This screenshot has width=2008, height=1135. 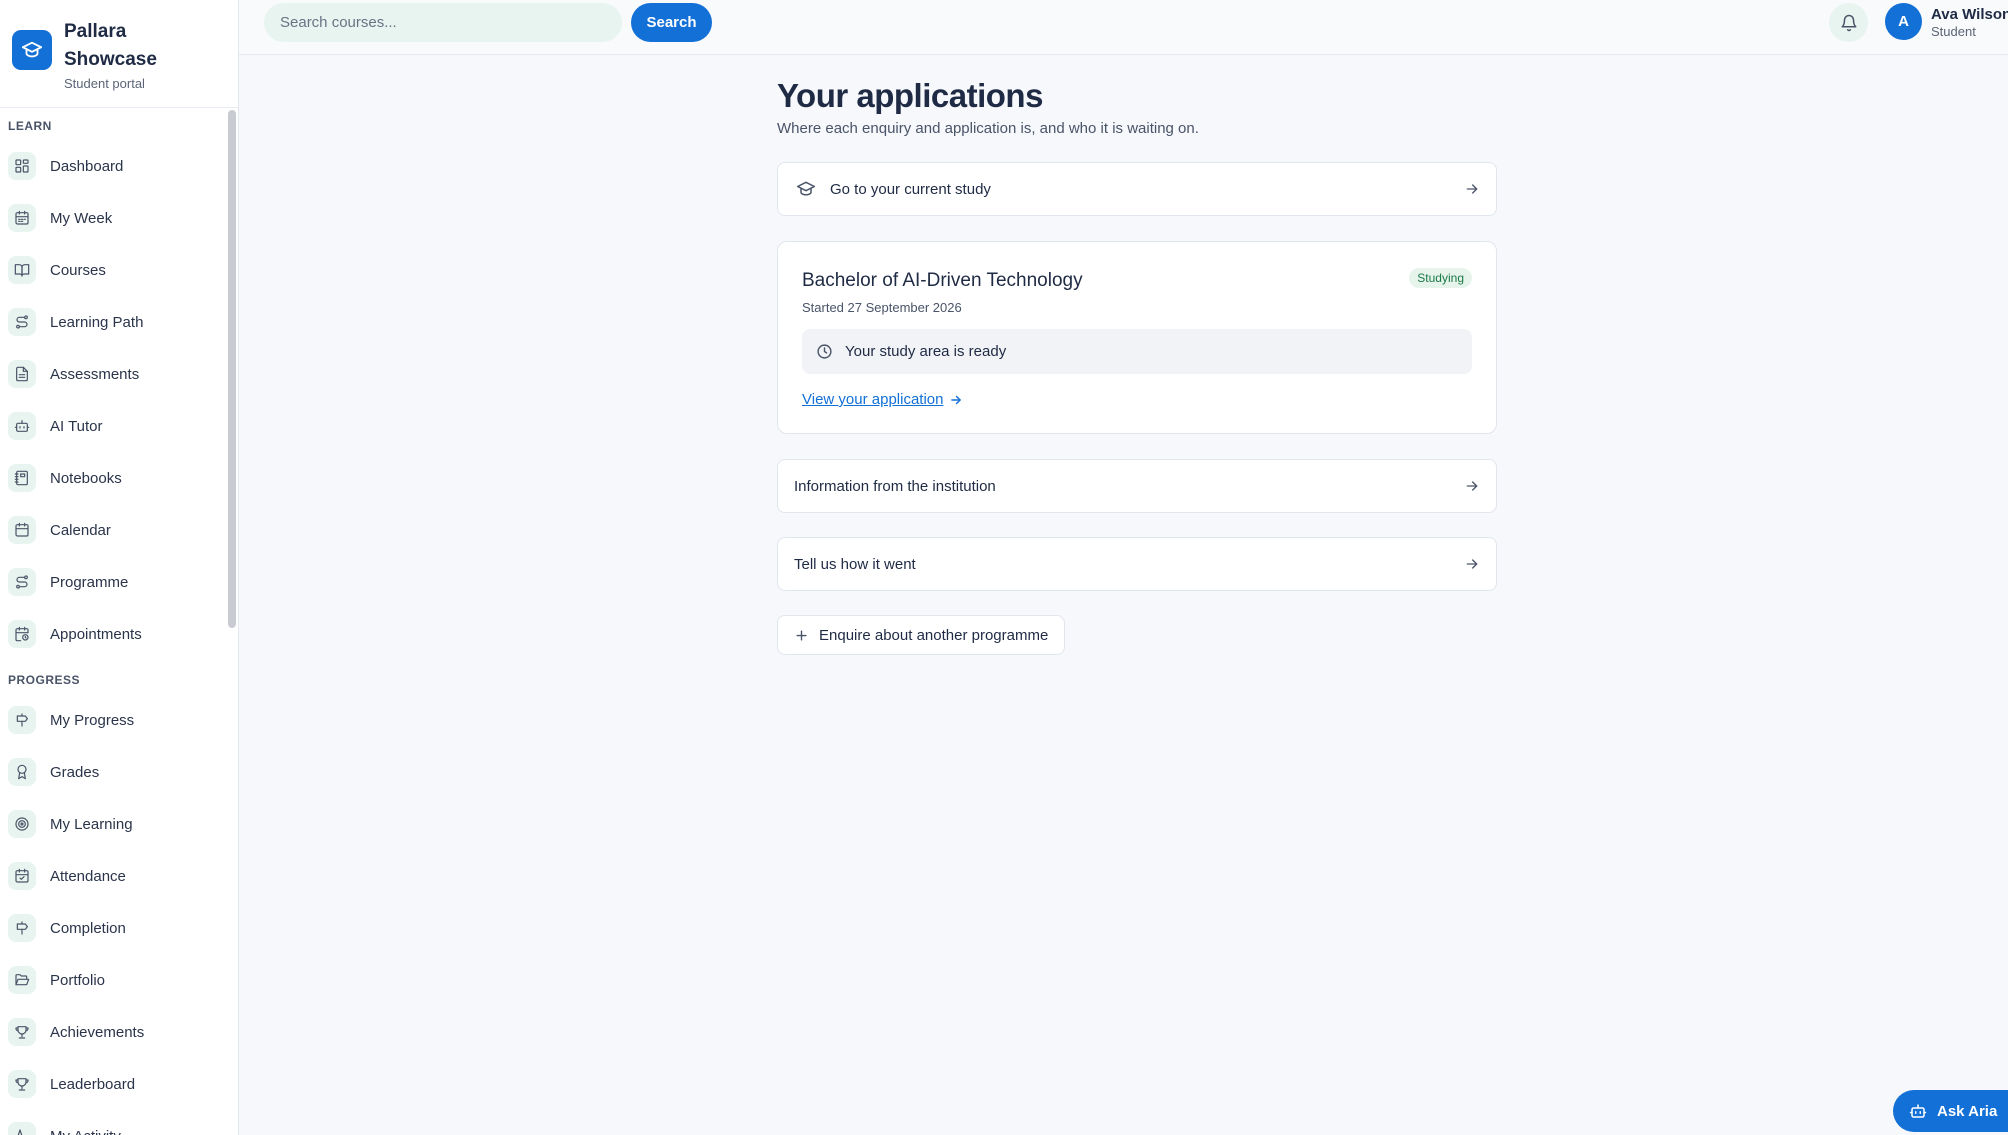 What do you see at coordinates (801, 635) in the screenshot?
I see `plus-icon` at bounding box center [801, 635].